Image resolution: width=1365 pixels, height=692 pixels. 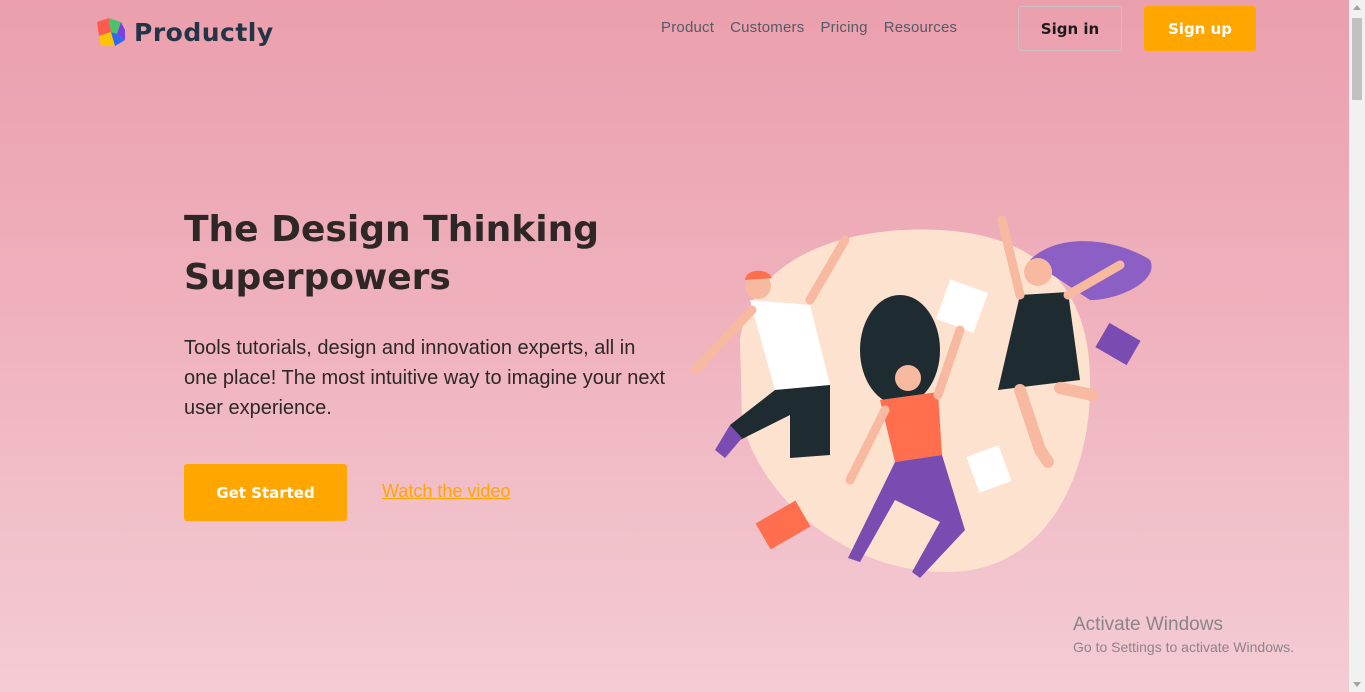 I want to click on scroll-up-icon, so click(x=1357, y=7).